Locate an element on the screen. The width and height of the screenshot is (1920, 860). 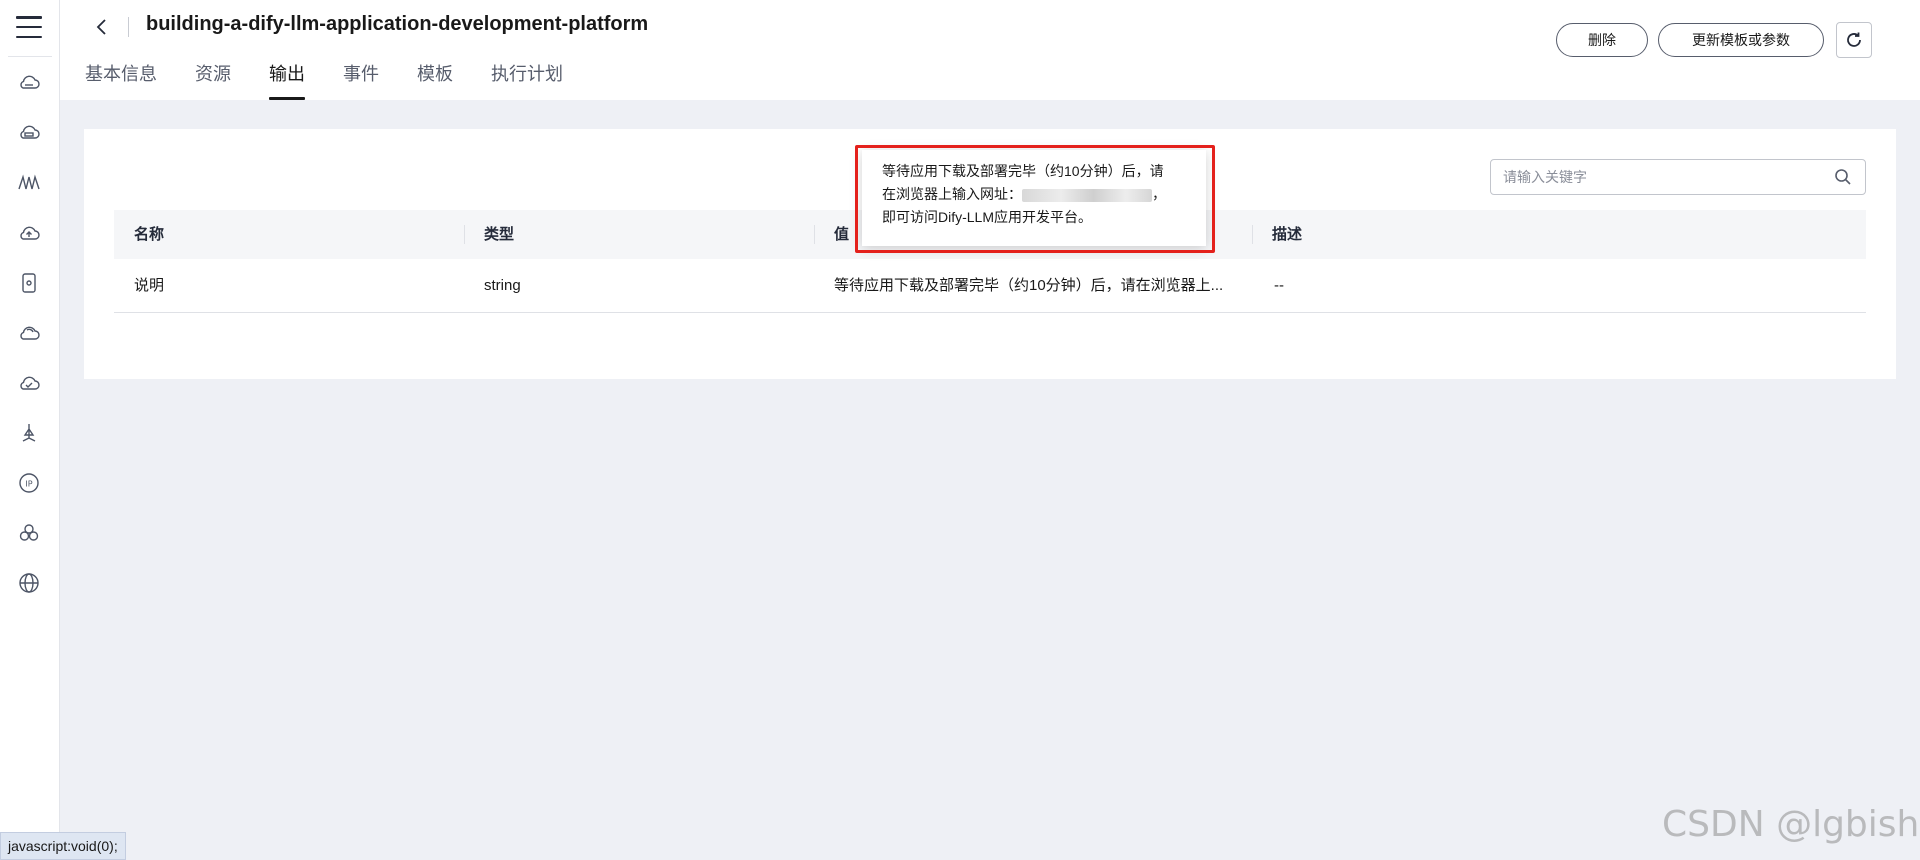
tab-outputs: 输出 is located at coordinates (287, 81).